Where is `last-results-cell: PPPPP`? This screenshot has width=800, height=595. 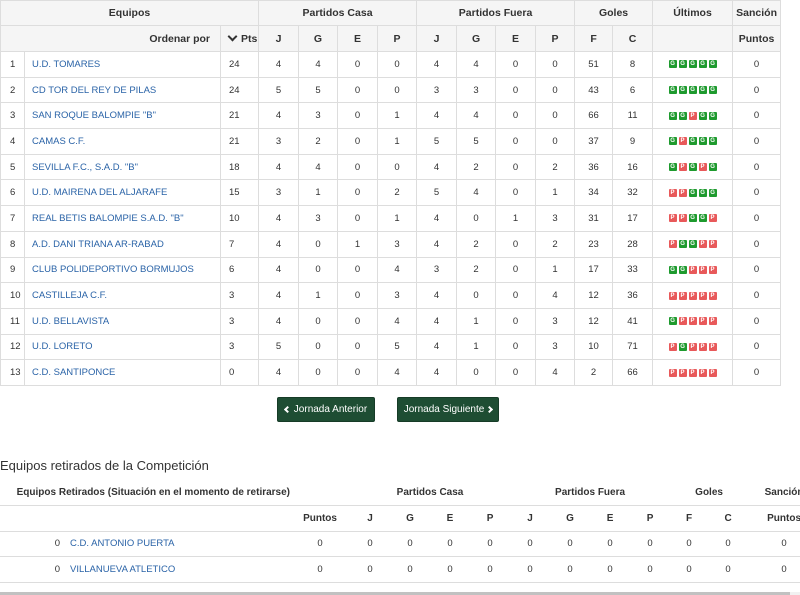 last-results-cell: PPPPP is located at coordinates (693, 372).